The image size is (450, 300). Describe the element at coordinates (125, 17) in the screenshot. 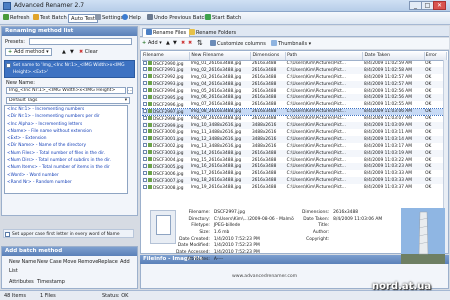

I see `help-icon` at that location.